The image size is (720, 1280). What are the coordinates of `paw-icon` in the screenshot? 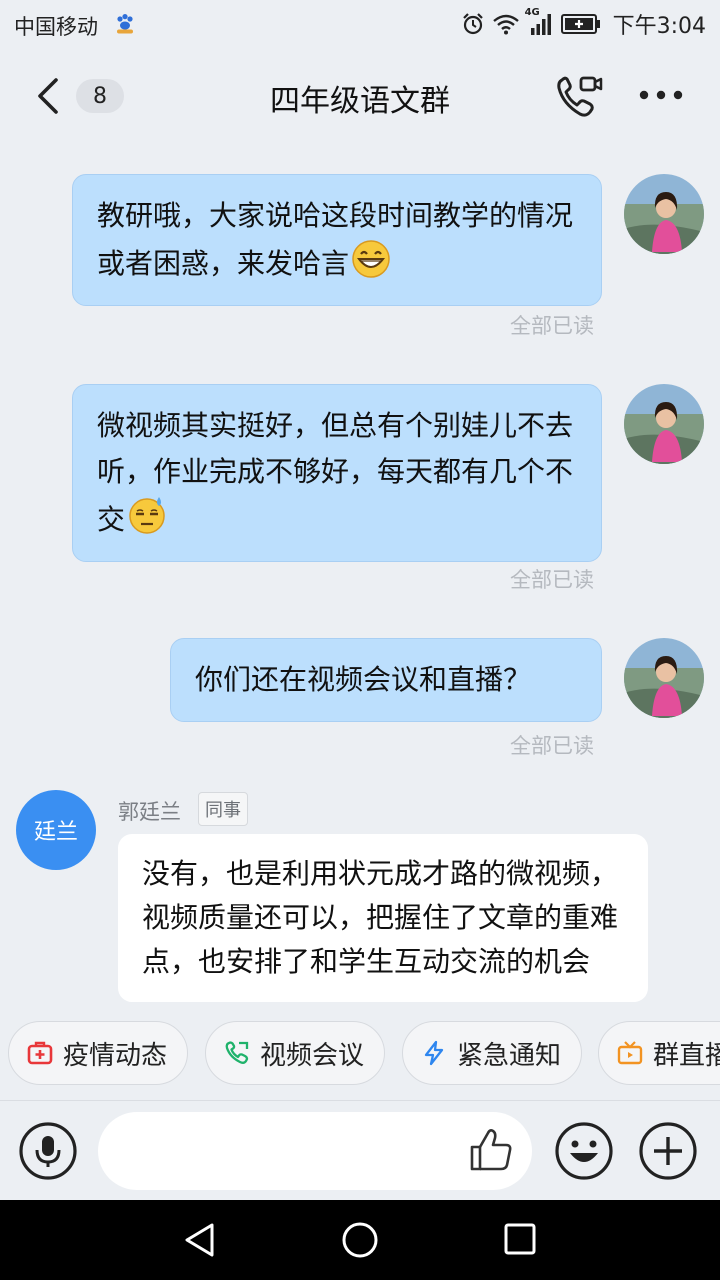 It's located at (125, 24).